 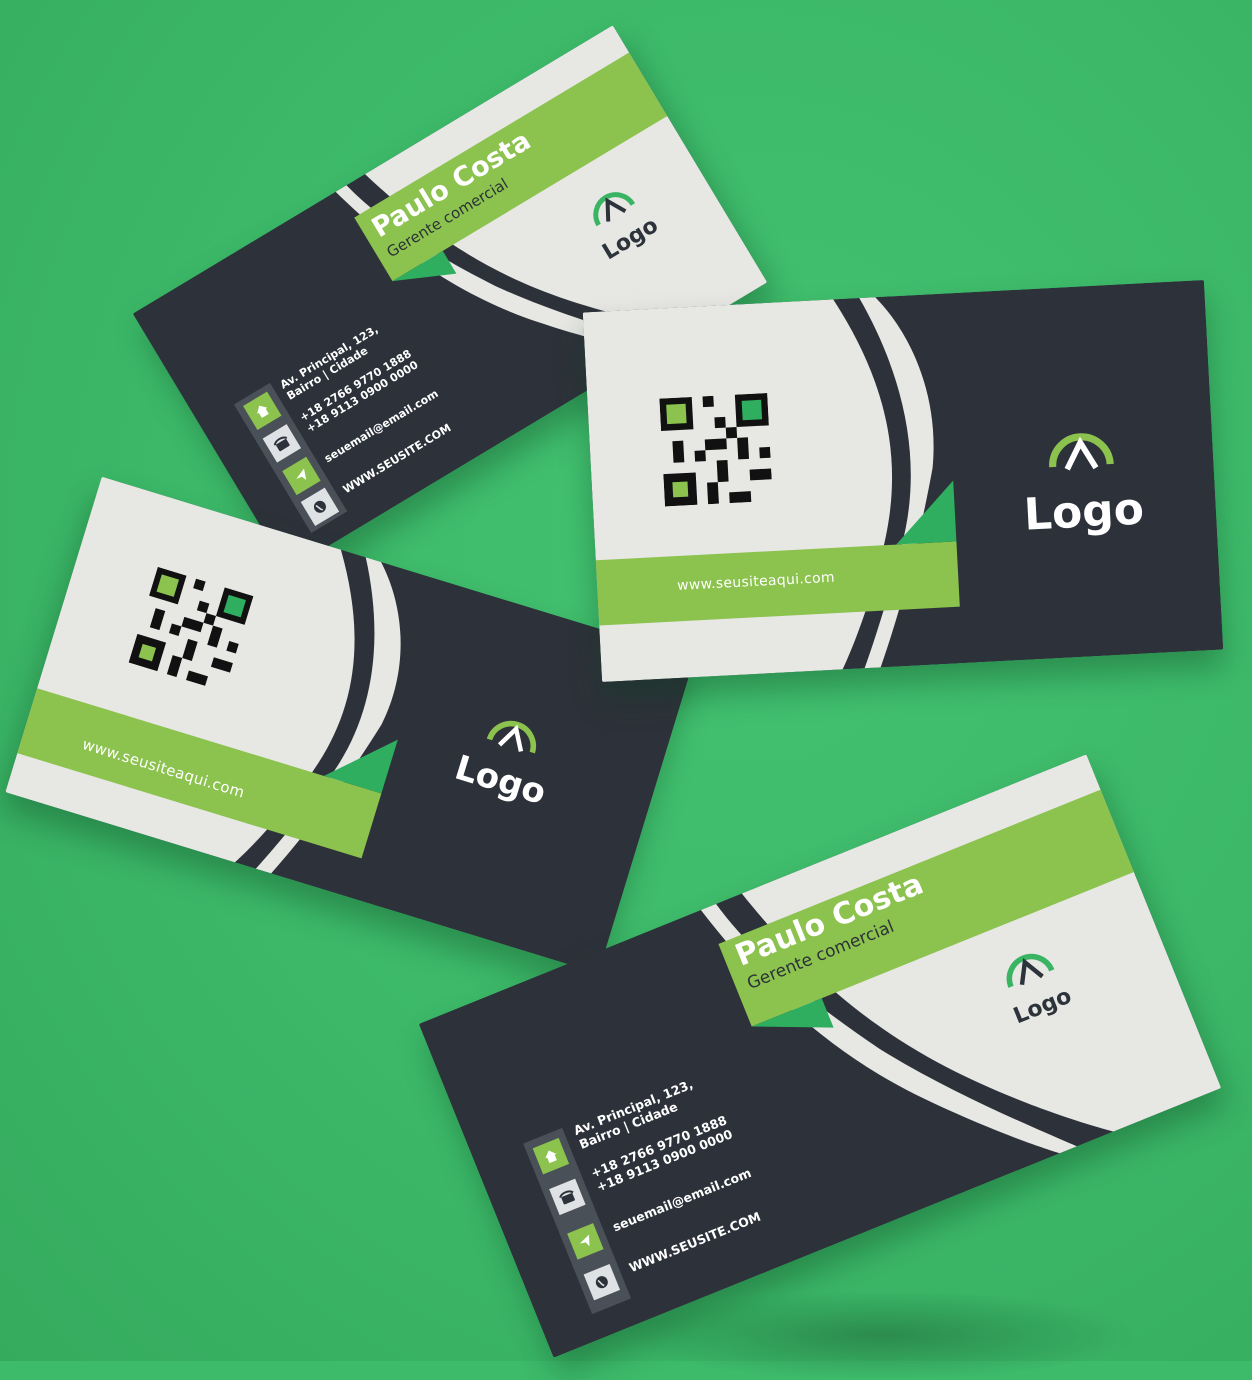 I want to click on floor-shadow, so click(x=880, y=1335).